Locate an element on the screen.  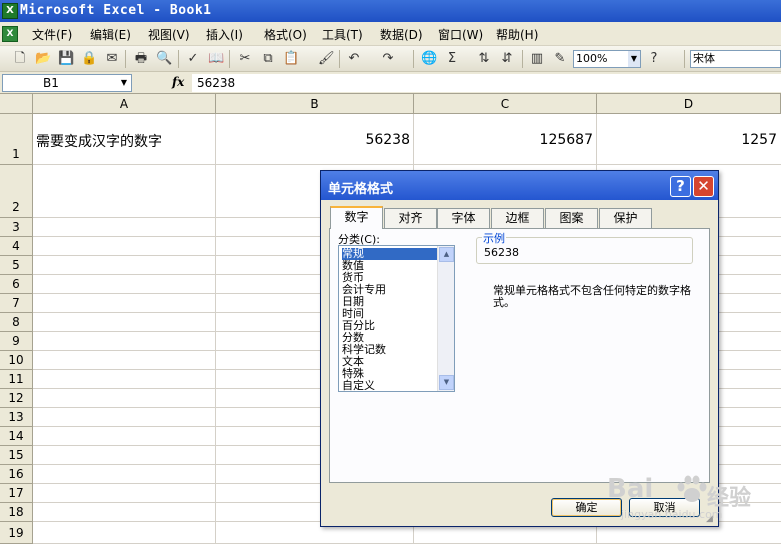
menu-format: 格式(O) is located at coordinates (285, 34).